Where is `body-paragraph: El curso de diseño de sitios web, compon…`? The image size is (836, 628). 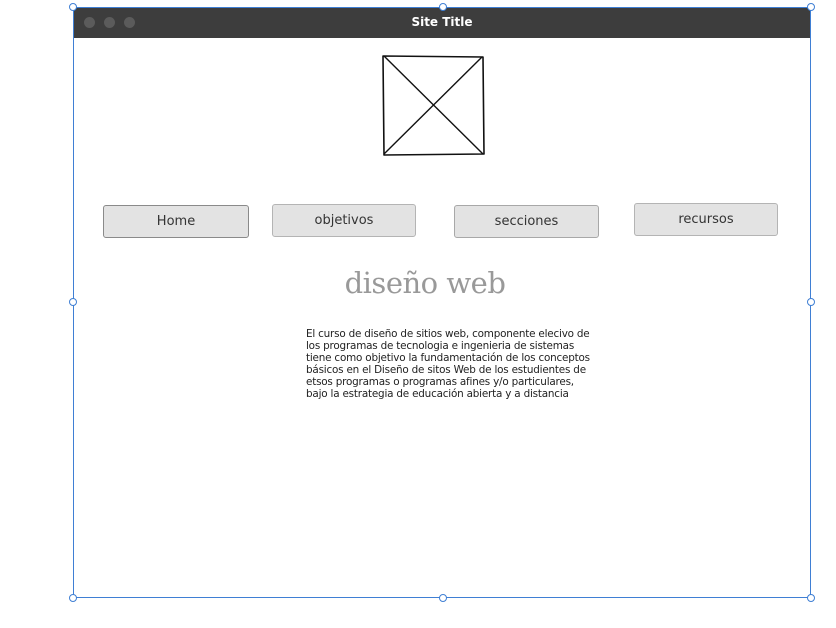 body-paragraph: El curso de diseño de sitios web, compon… is located at coordinates (448, 364).